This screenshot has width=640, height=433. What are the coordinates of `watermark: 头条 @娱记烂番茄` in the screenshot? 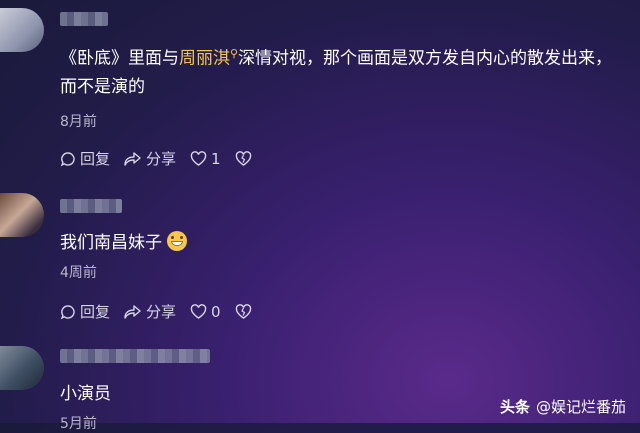 It's located at (563, 406).